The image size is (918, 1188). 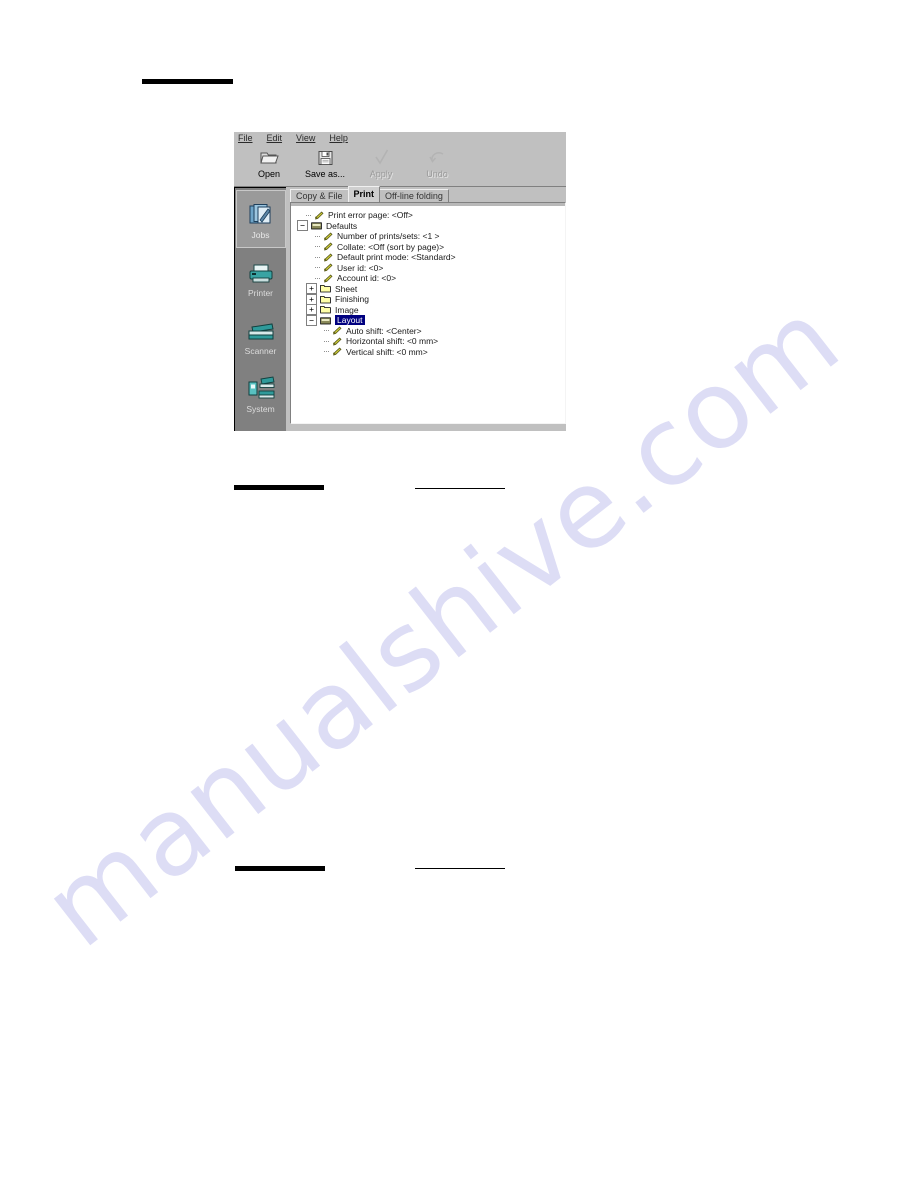 I want to click on sidebar-item-printer-label: Printer, so click(x=260, y=293).